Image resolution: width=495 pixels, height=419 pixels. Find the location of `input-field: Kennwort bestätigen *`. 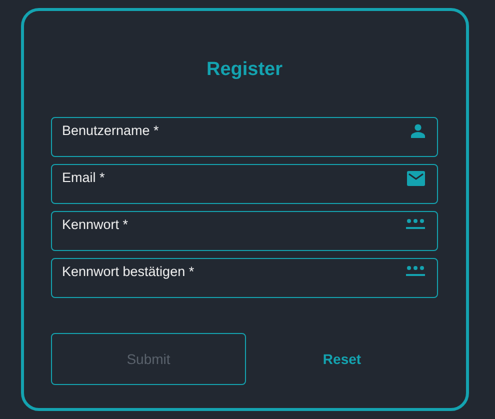

input-field: Kennwort bestätigen * is located at coordinates (244, 278).